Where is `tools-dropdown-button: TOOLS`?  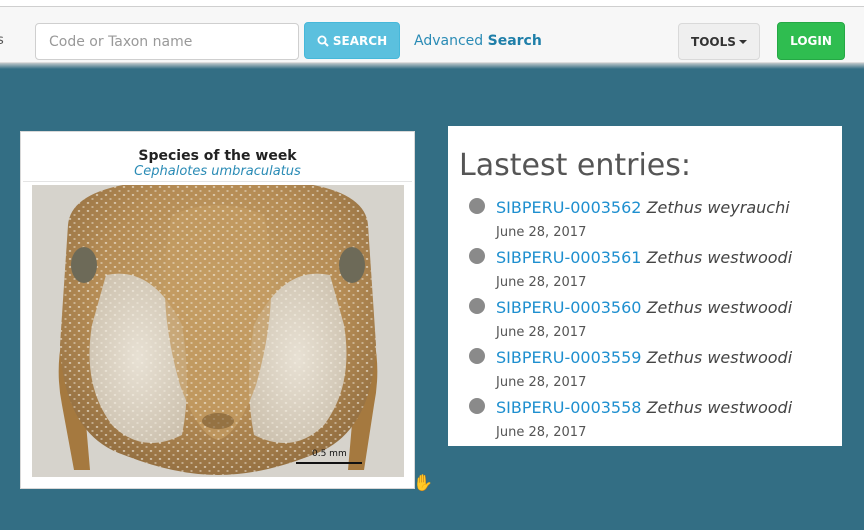 tools-dropdown-button: TOOLS is located at coordinates (719, 41).